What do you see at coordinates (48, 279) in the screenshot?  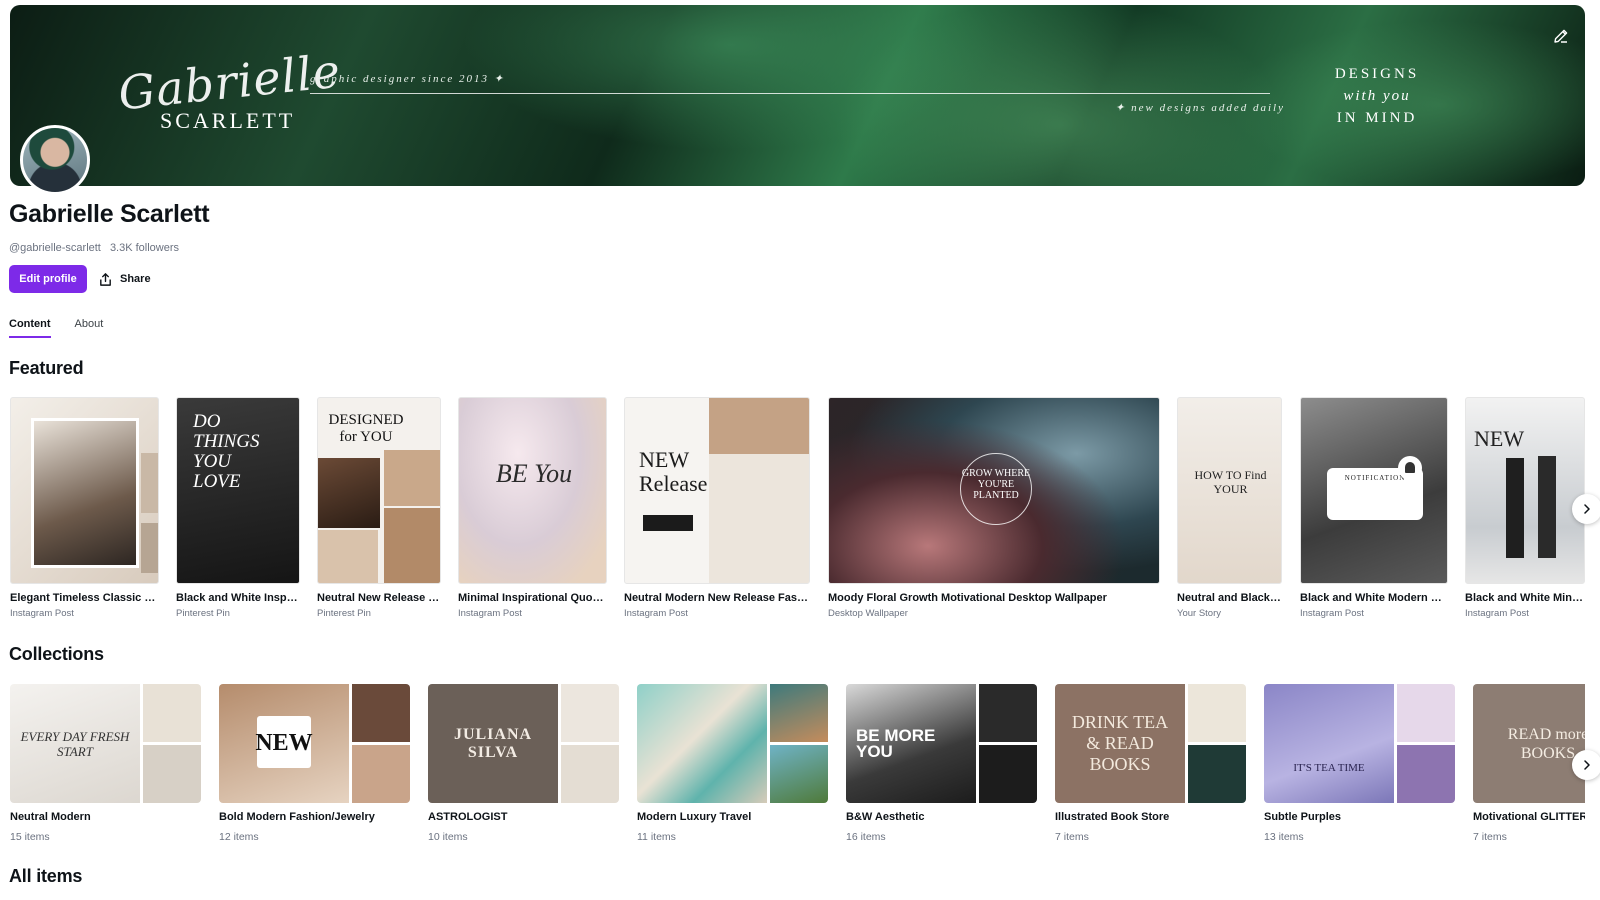 I see `edit-profile-button: Edit profile` at bounding box center [48, 279].